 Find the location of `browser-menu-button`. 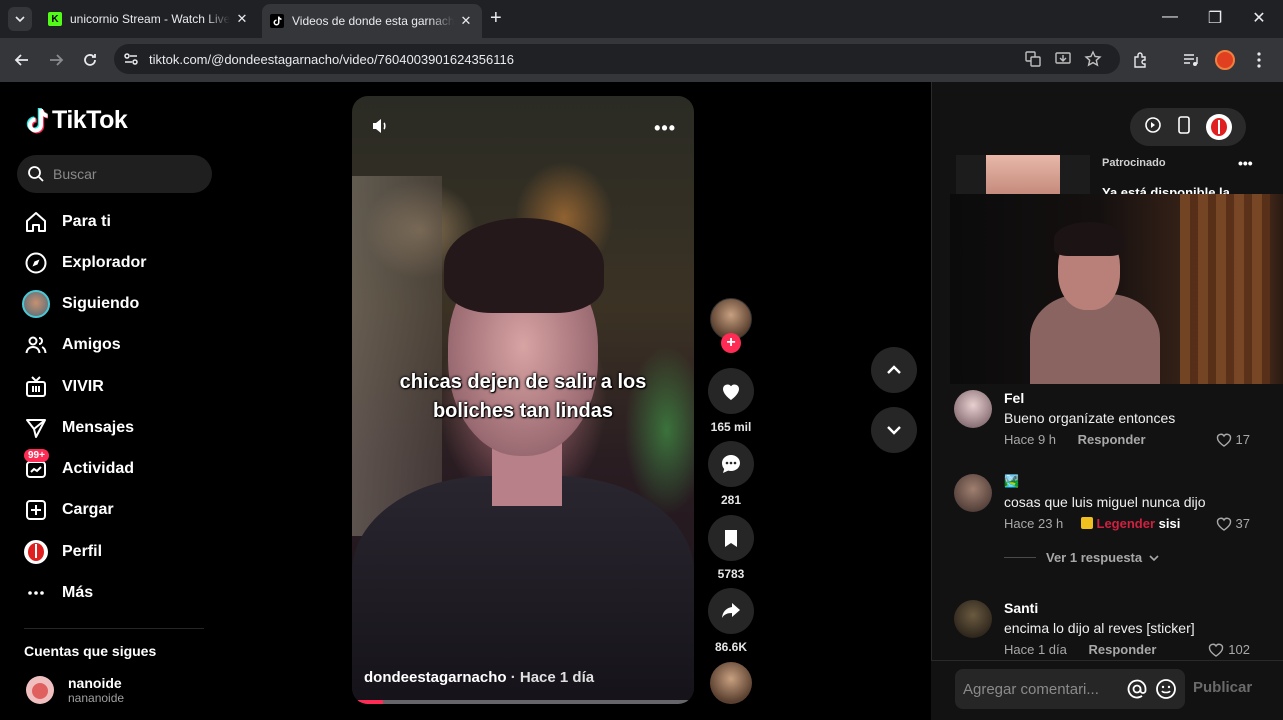

browser-menu-button is located at coordinates (1259, 60).